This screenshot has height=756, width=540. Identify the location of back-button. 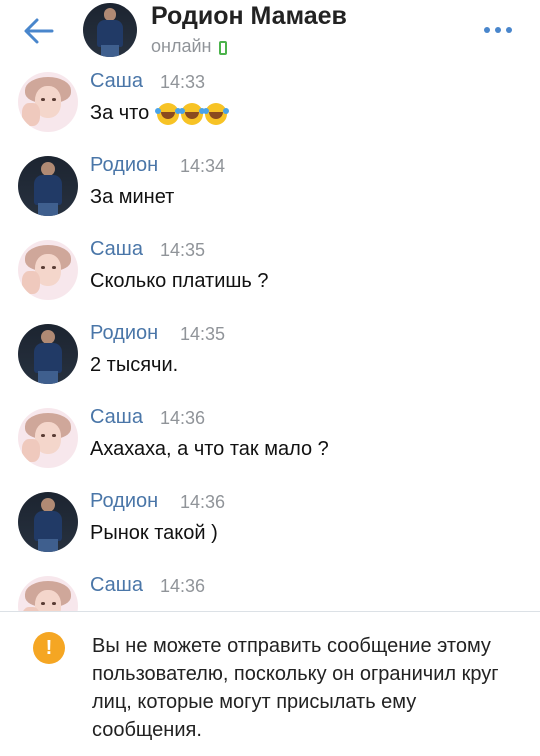
(39, 31).